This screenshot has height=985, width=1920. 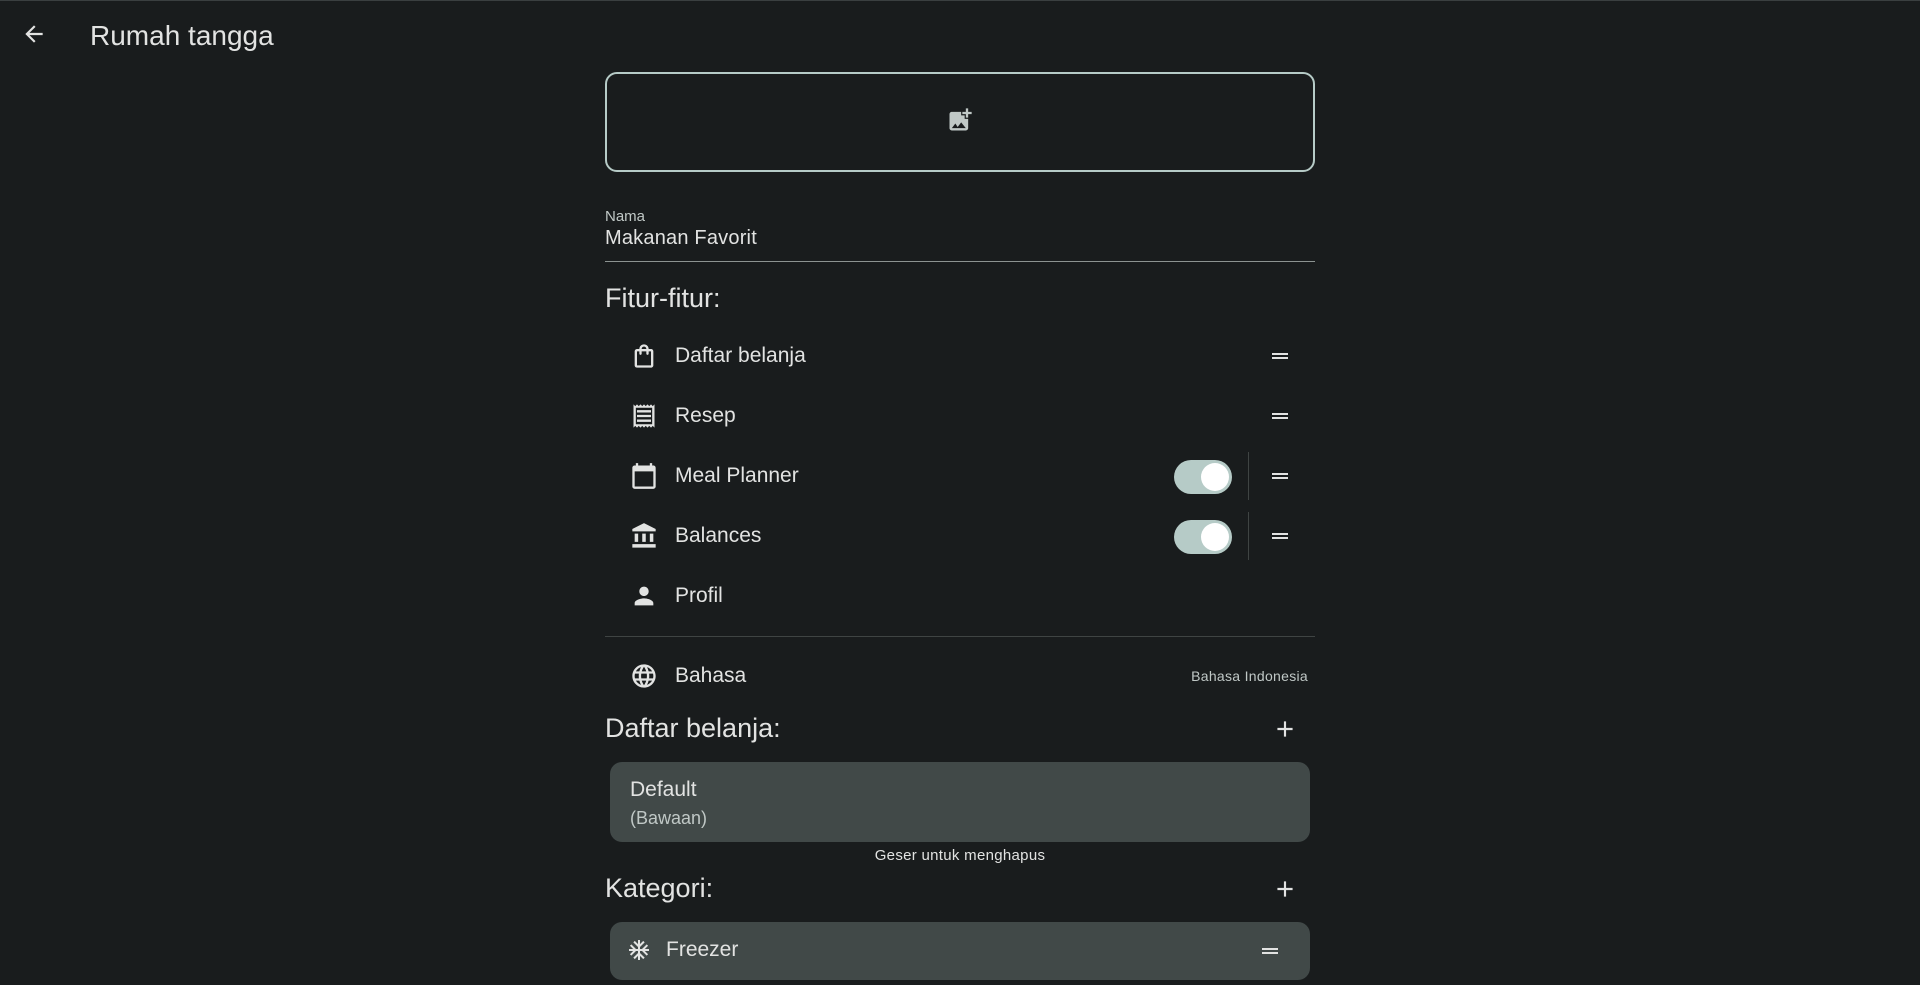 What do you see at coordinates (960, 596) in the screenshot?
I see `feature-row-profile: Profil` at bounding box center [960, 596].